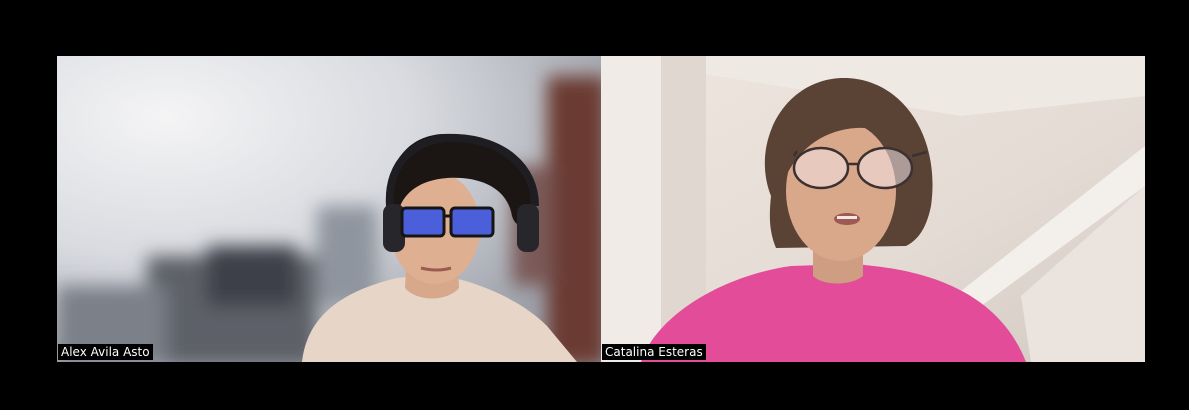 Image resolution: width=1189 pixels, height=410 pixels. Describe the element at coordinates (654, 352) in the screenshot. I see `participant-name-label: Catalina Esteras` at that location.